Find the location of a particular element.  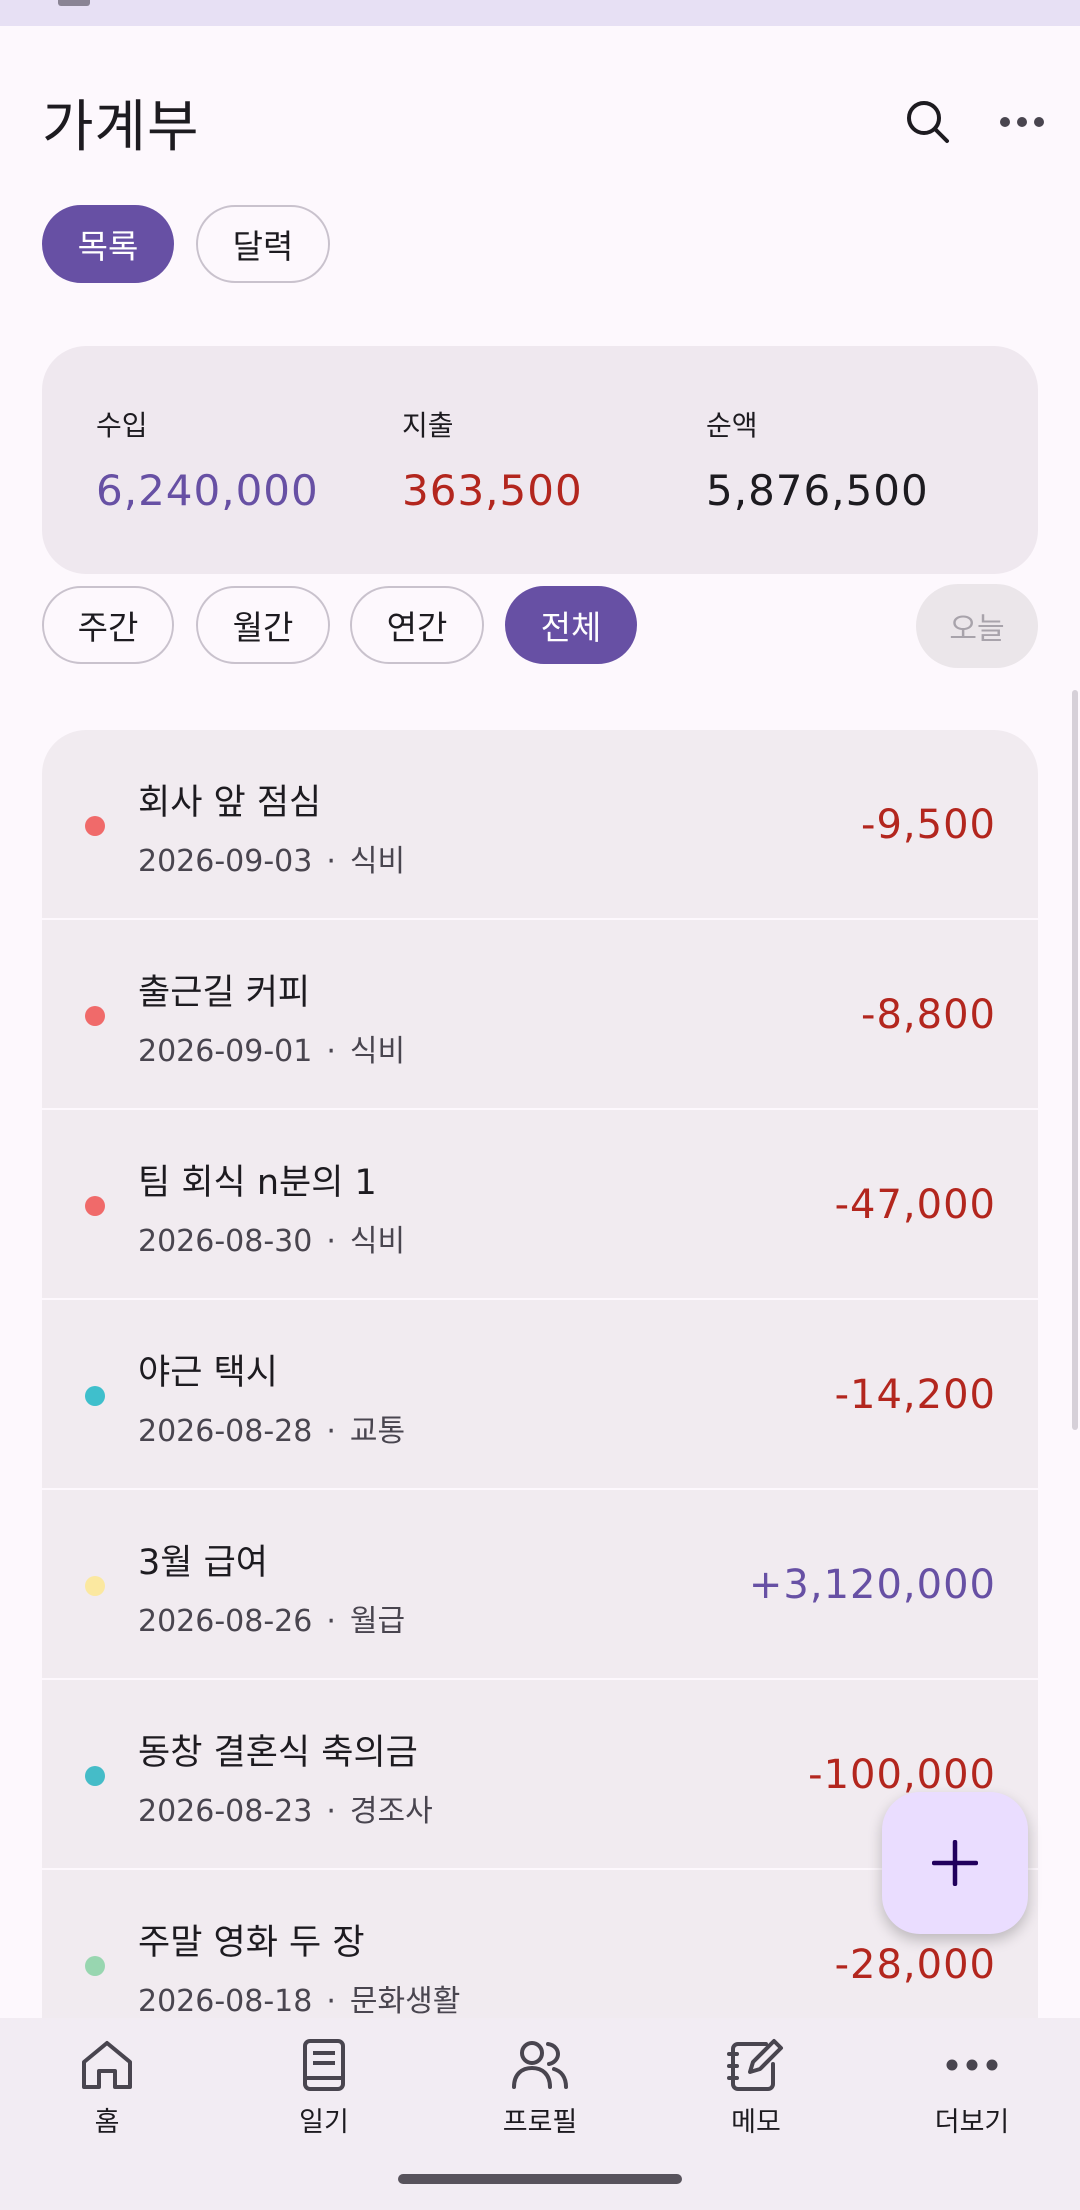

nav-memo: 메모 is located at coordinates (756, 2087).